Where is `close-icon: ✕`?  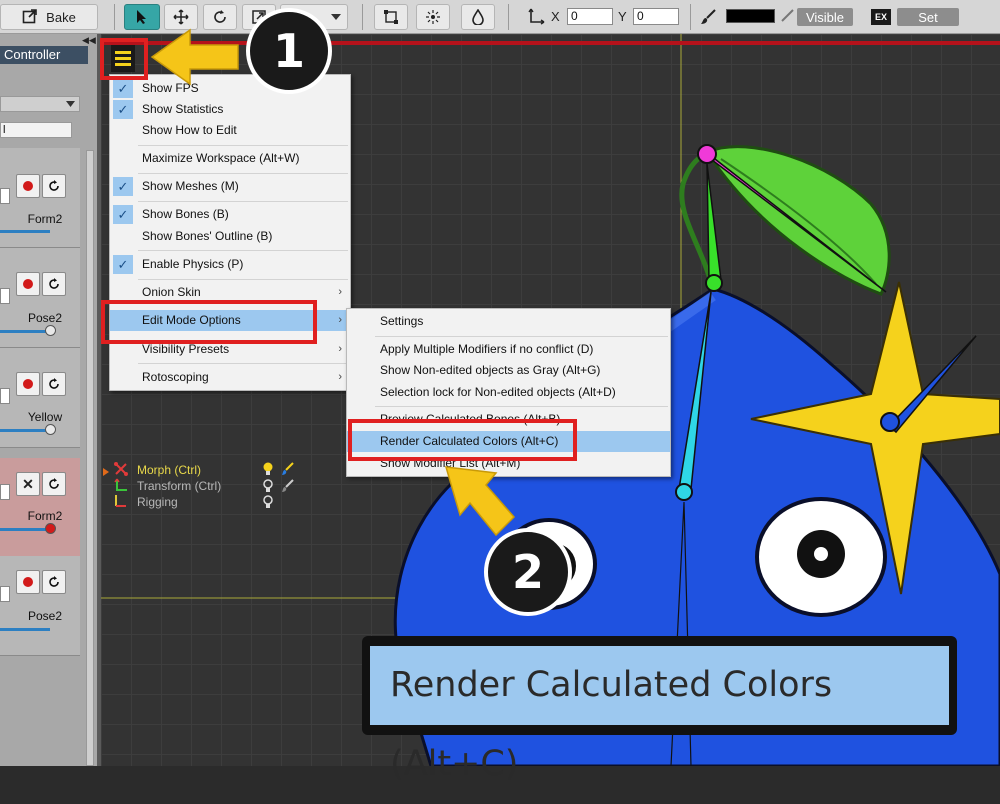
close-icon: ✕ is located at coordinates (28, 483).